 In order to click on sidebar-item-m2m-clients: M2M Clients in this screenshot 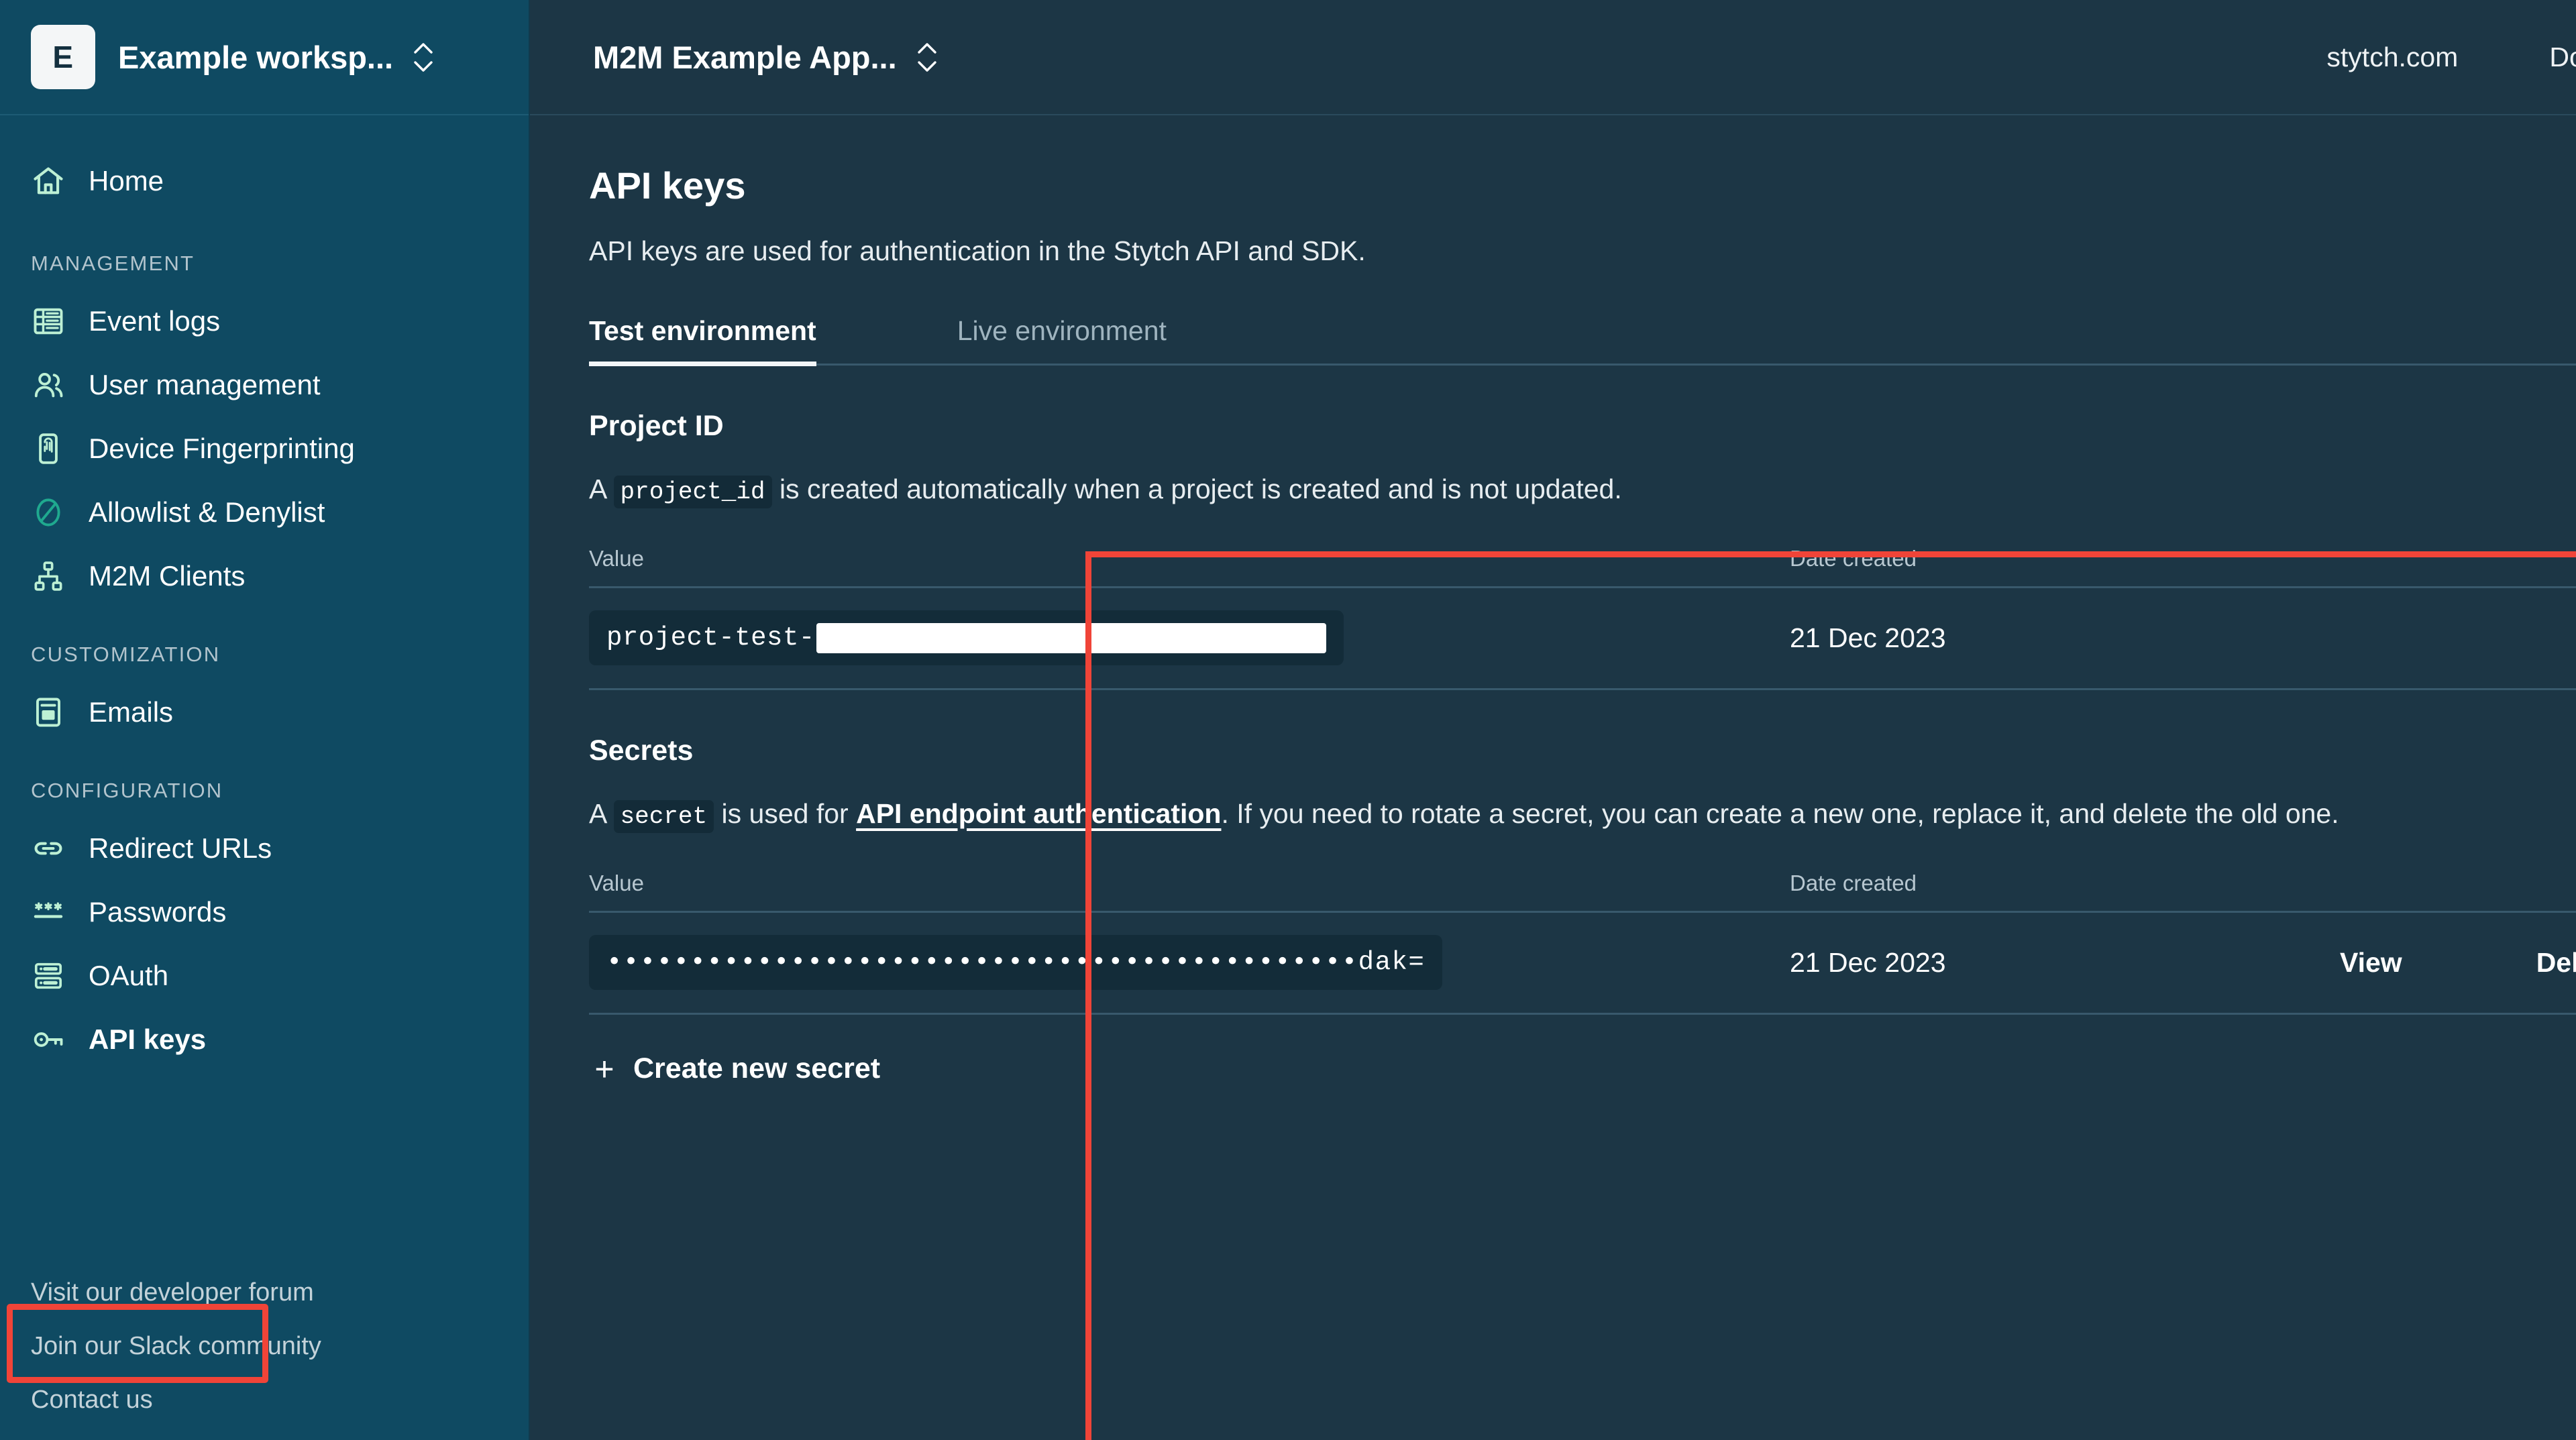, I will do `click(264, 576)`.